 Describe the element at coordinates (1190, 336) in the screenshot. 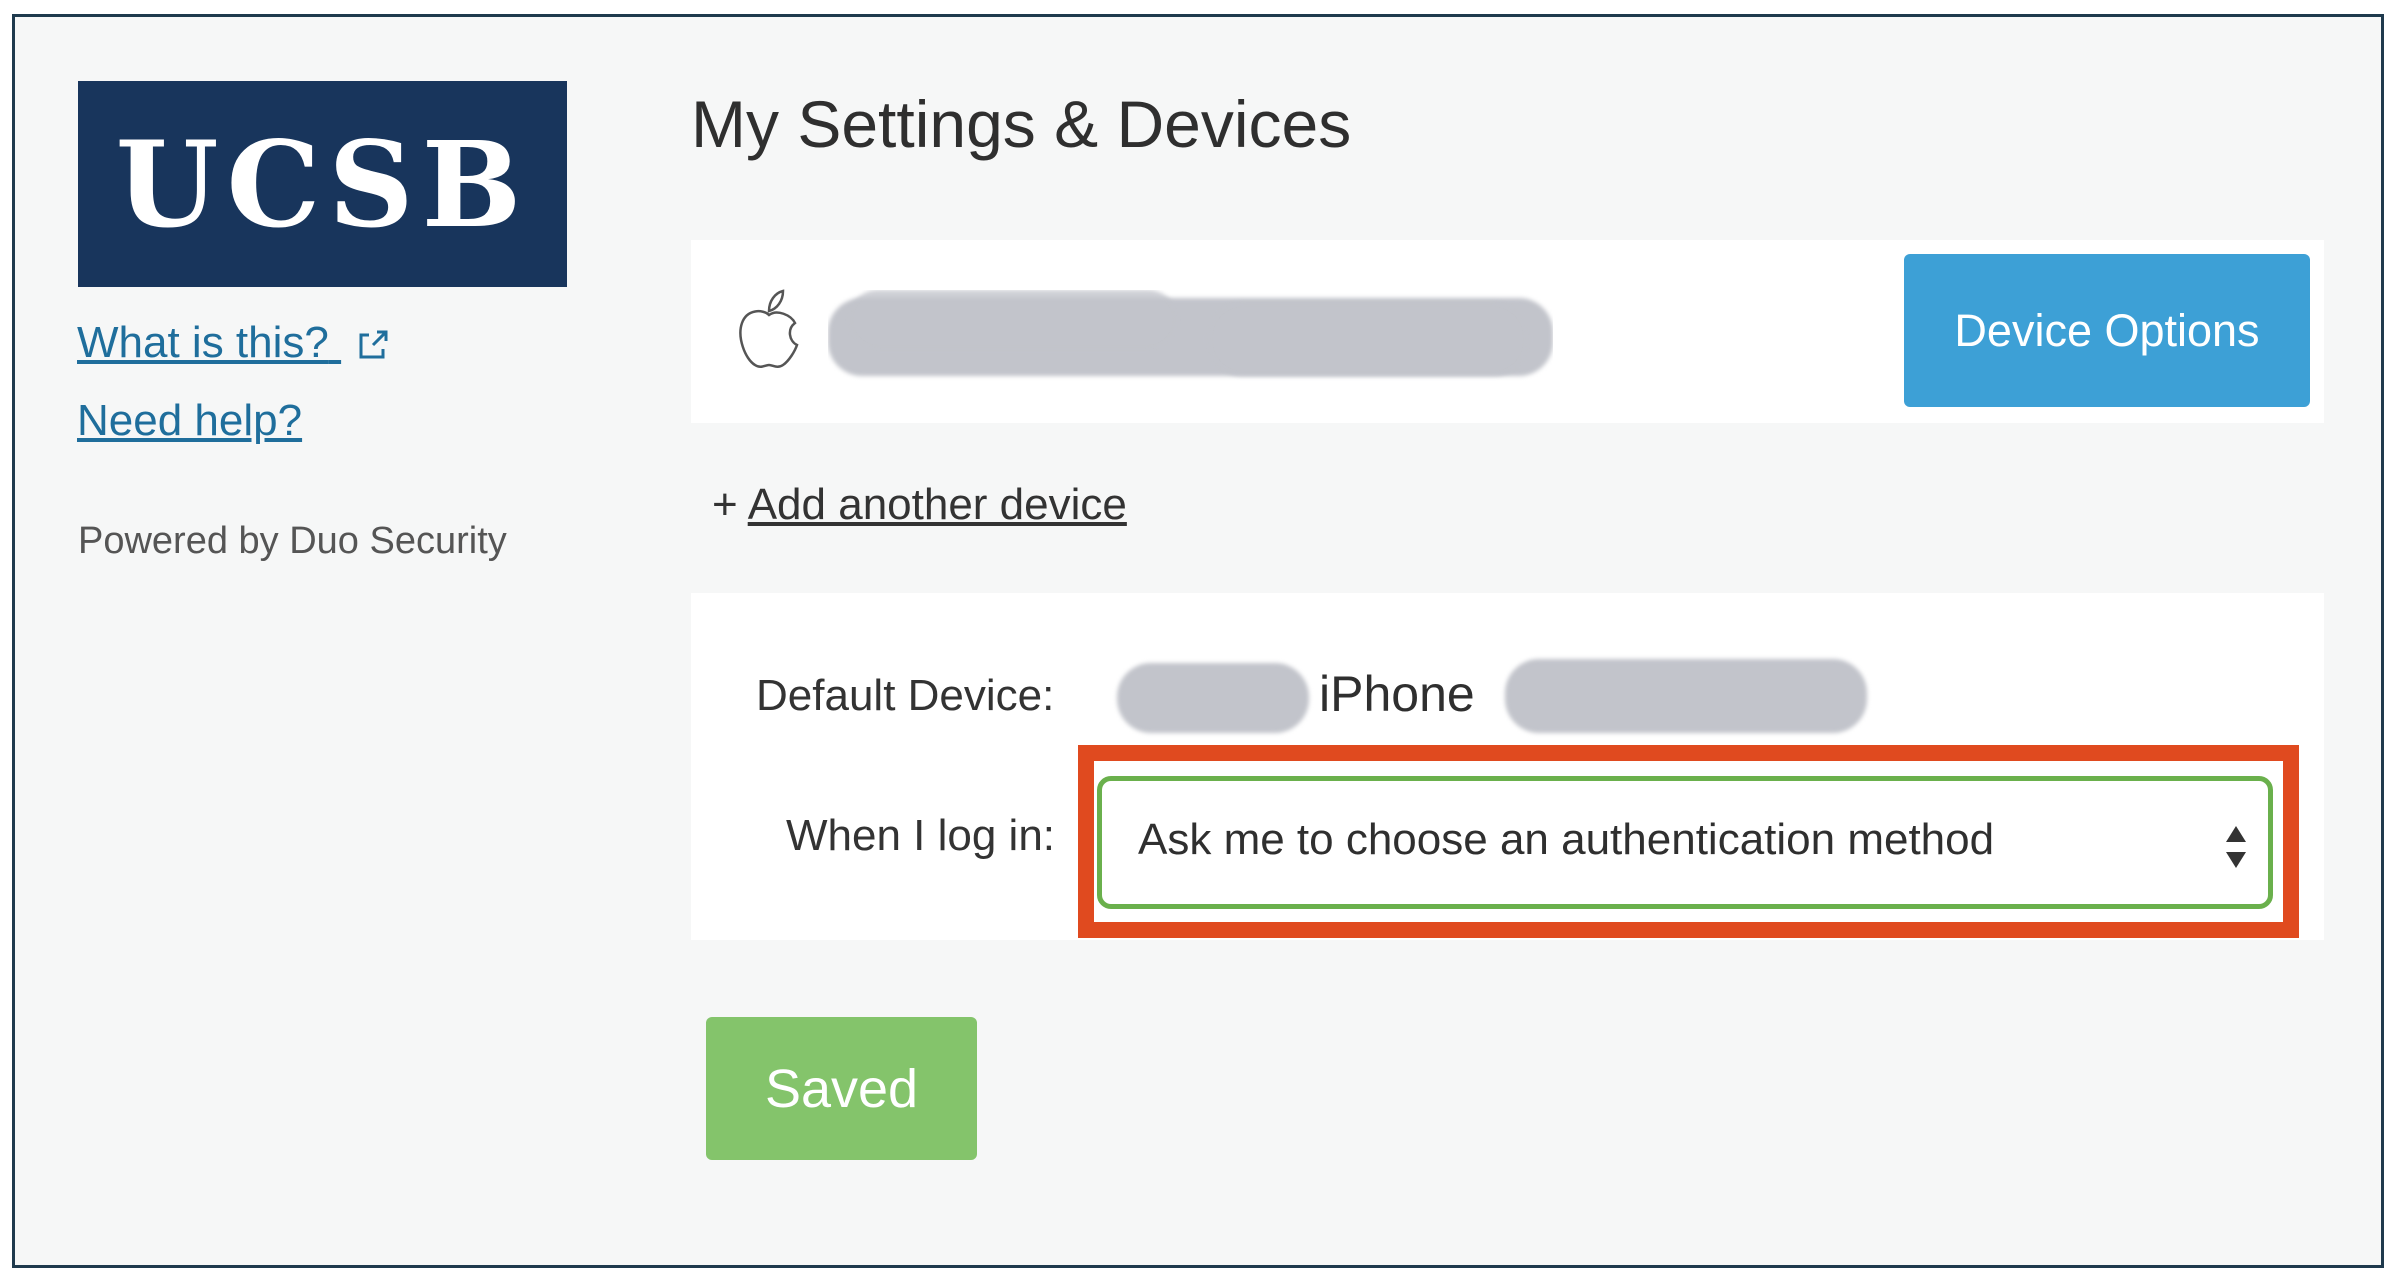

I see `device-name-redacted` at that location.